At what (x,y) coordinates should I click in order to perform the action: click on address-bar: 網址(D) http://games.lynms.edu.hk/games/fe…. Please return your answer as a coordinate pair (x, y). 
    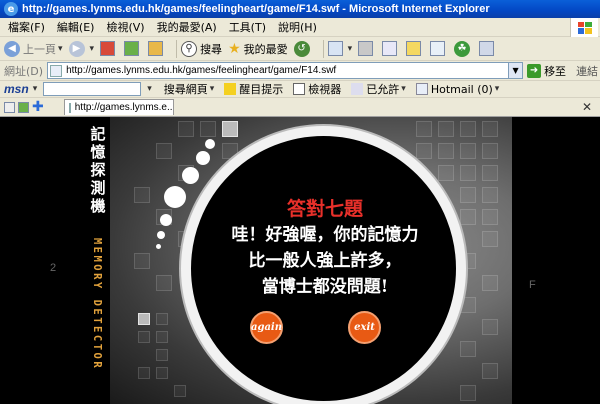
    Looking at the image, I should click on (300, 71).